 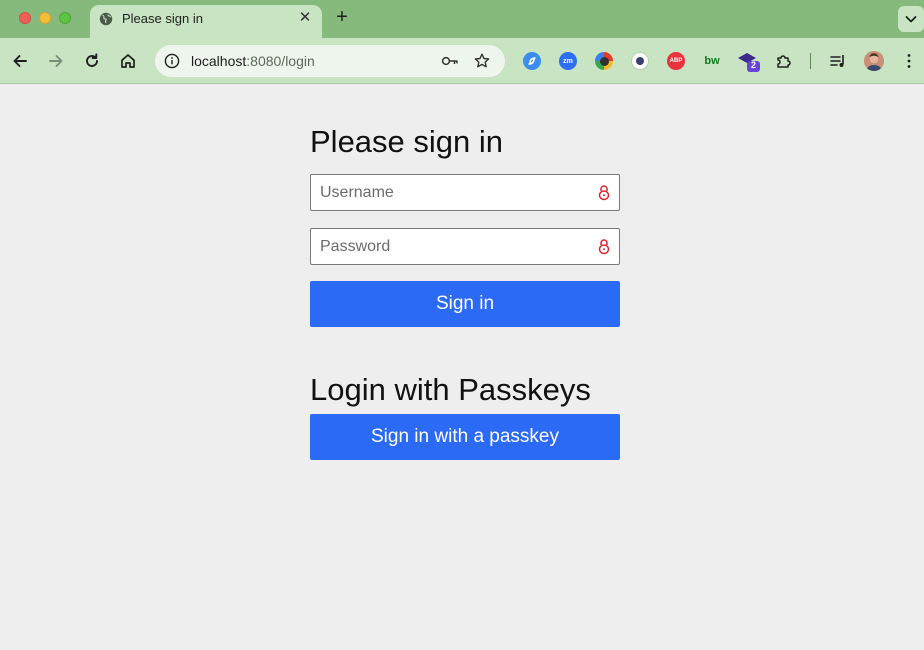 What do you see at coordinates (462, 19) in the screenshot?
I see `tab-strip: Please sign in ✕ +` at bounding box center [462, 19].